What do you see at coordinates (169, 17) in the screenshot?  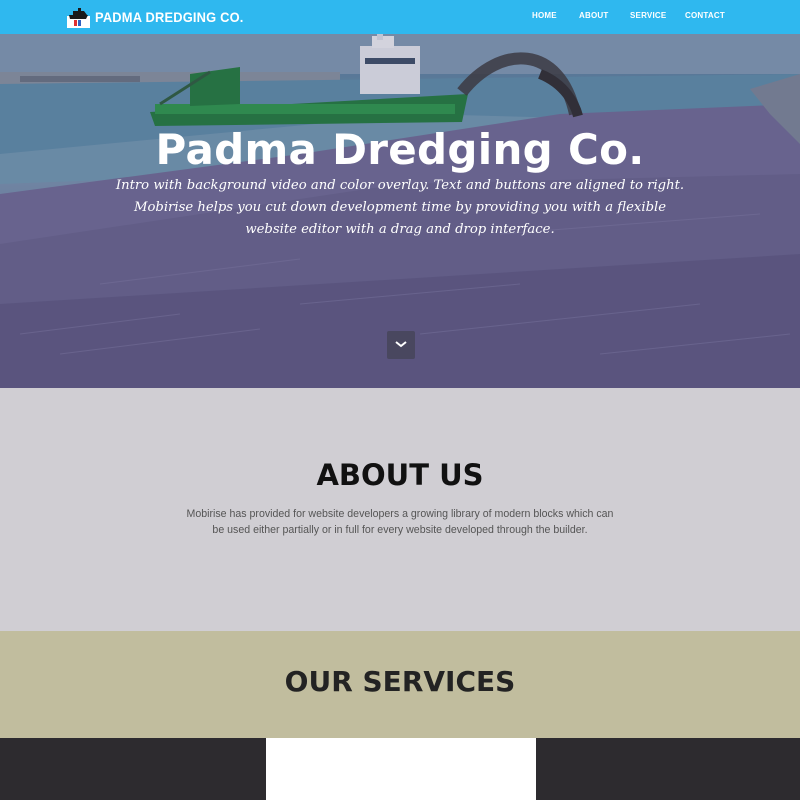 I see `brand-name: PADMA DREDGING CO.` at bounding box center [169, 17].